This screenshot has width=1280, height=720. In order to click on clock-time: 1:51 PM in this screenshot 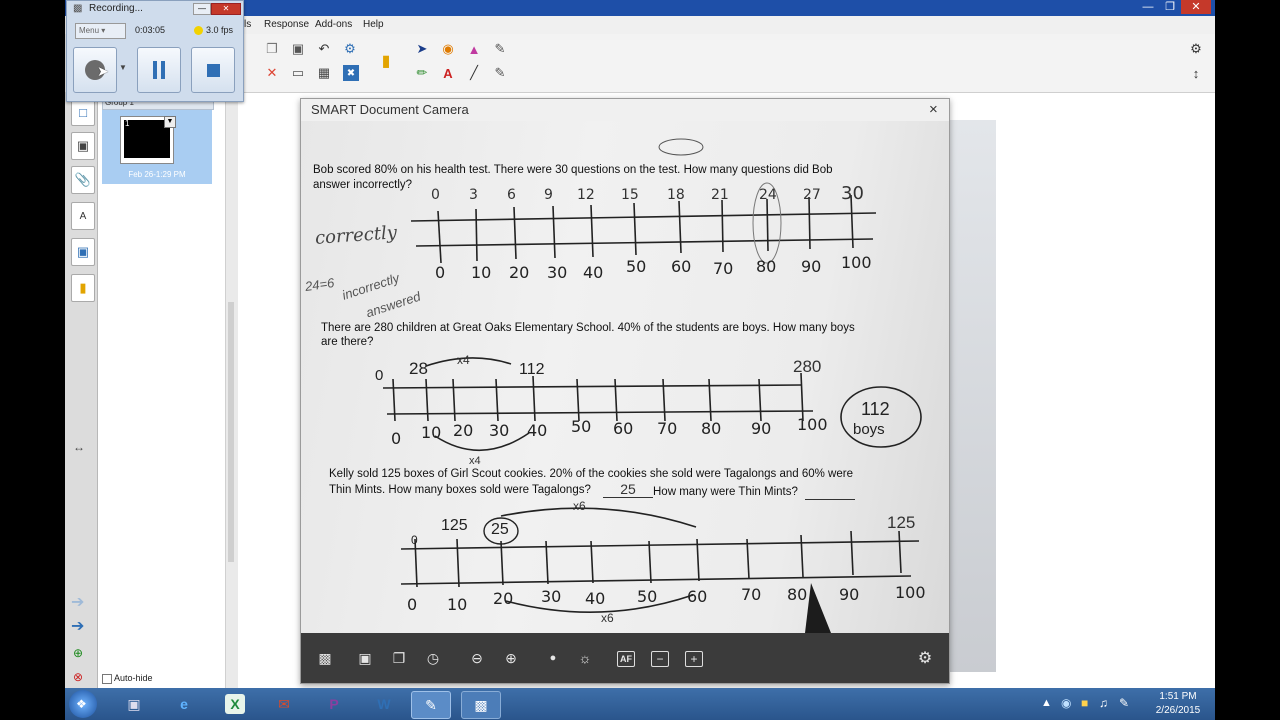, I will do `click(1178, 696)`.